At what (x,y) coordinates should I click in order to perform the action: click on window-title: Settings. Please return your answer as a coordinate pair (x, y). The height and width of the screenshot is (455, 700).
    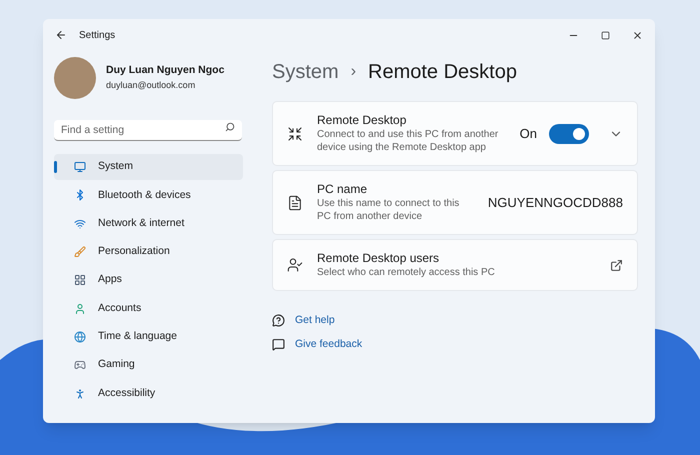
    Looking at the image, I should click on (97, 35).